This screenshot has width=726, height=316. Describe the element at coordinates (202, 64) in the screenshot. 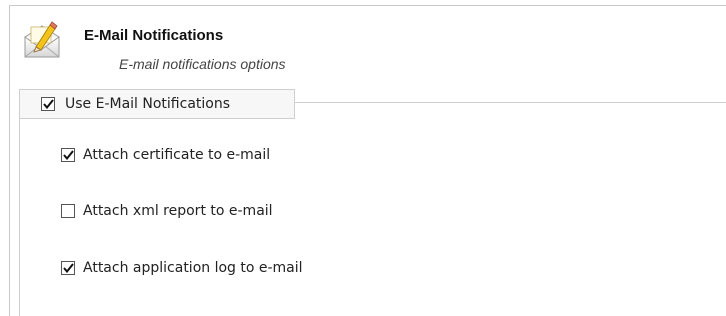

I see `page-subtitle: E-mail notifications options` at that location.